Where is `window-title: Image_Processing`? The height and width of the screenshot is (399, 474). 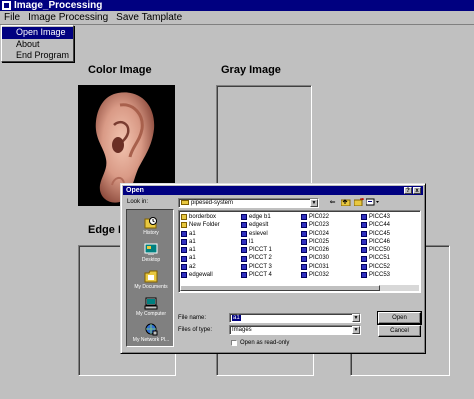
window-title: Image_Processing is located at coordinates (58, 5).